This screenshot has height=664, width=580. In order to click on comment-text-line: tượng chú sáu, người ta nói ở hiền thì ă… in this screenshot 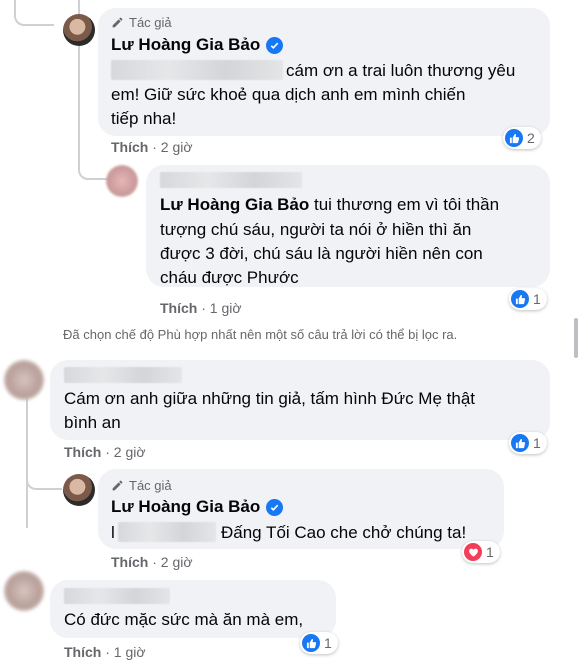, I will do `click(316, 229)`.